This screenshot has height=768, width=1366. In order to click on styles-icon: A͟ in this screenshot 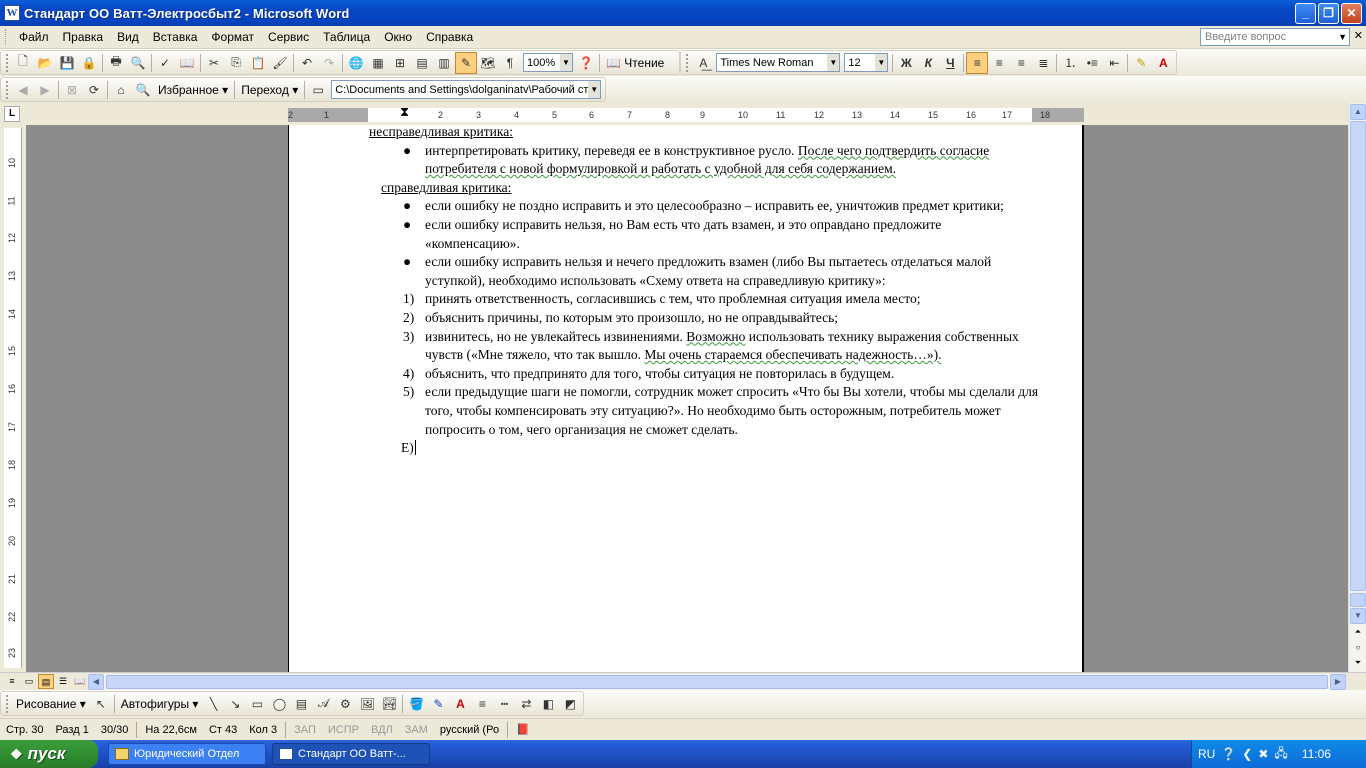, I will do `click(703, 63)`.